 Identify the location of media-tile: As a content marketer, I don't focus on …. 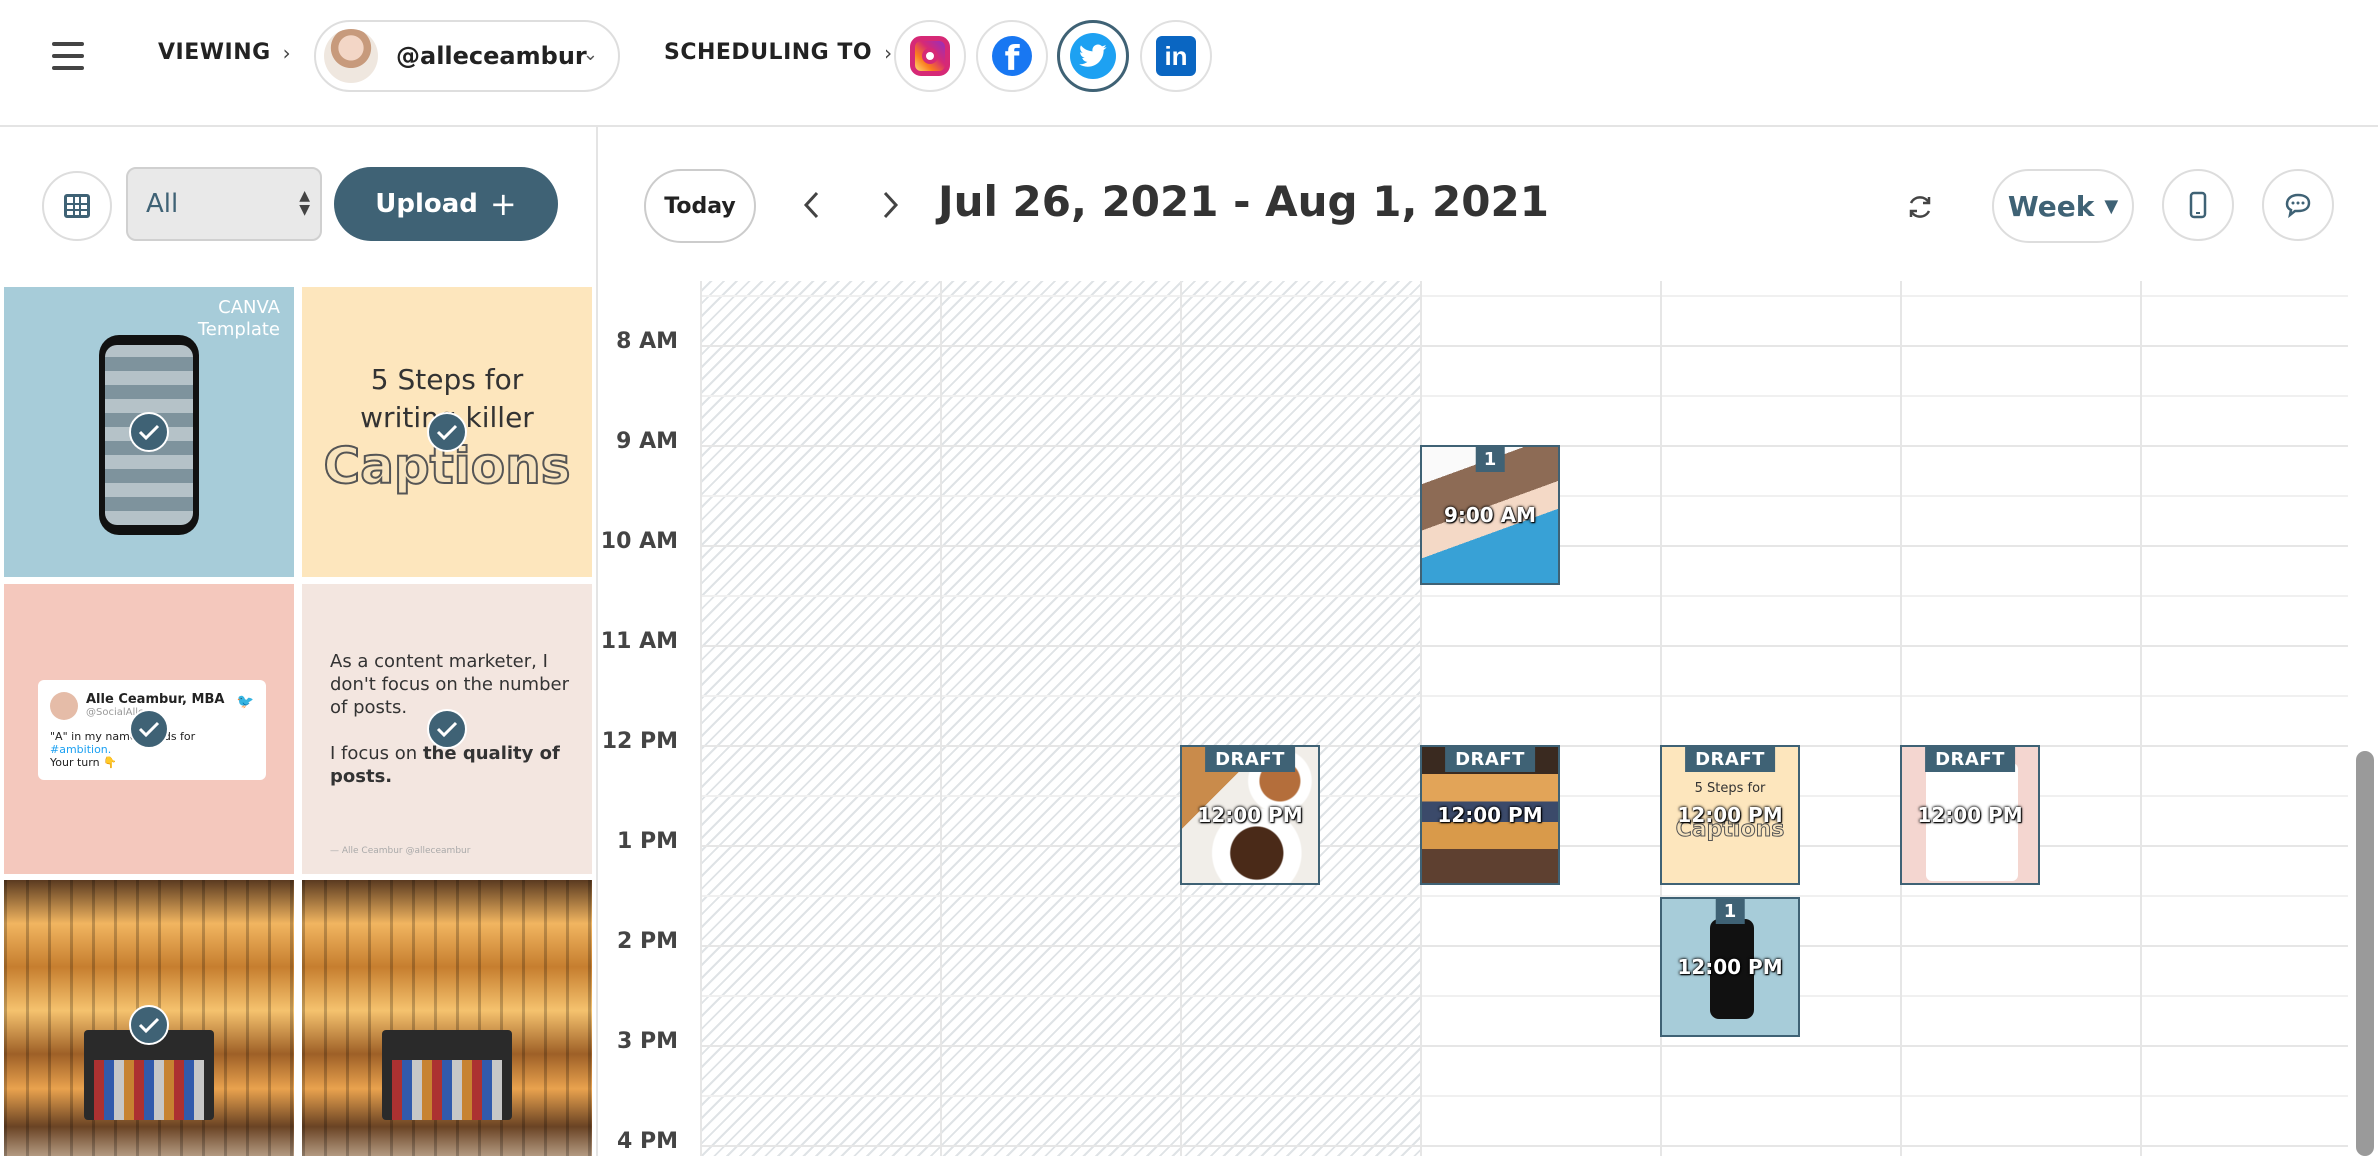
(447, 729).